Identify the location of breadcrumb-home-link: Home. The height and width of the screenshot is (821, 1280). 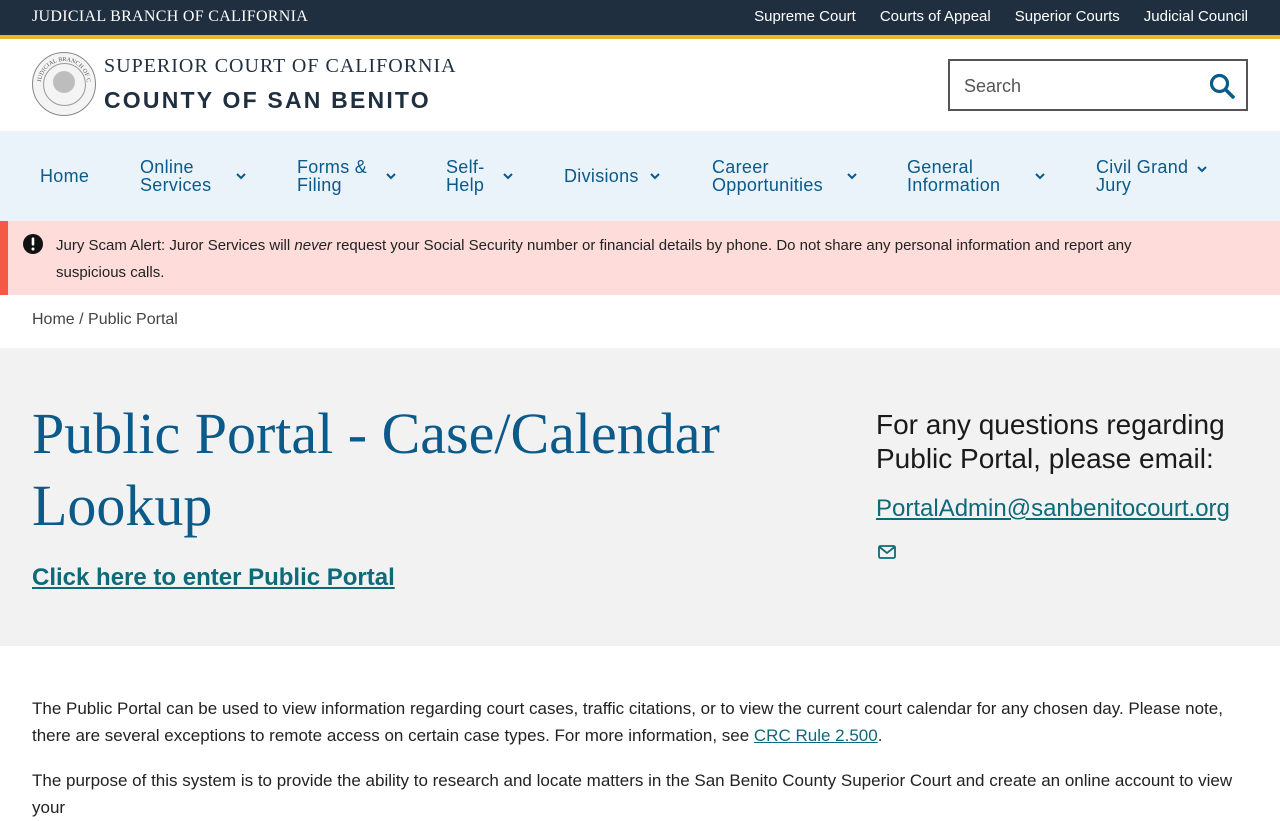
(53, 319).